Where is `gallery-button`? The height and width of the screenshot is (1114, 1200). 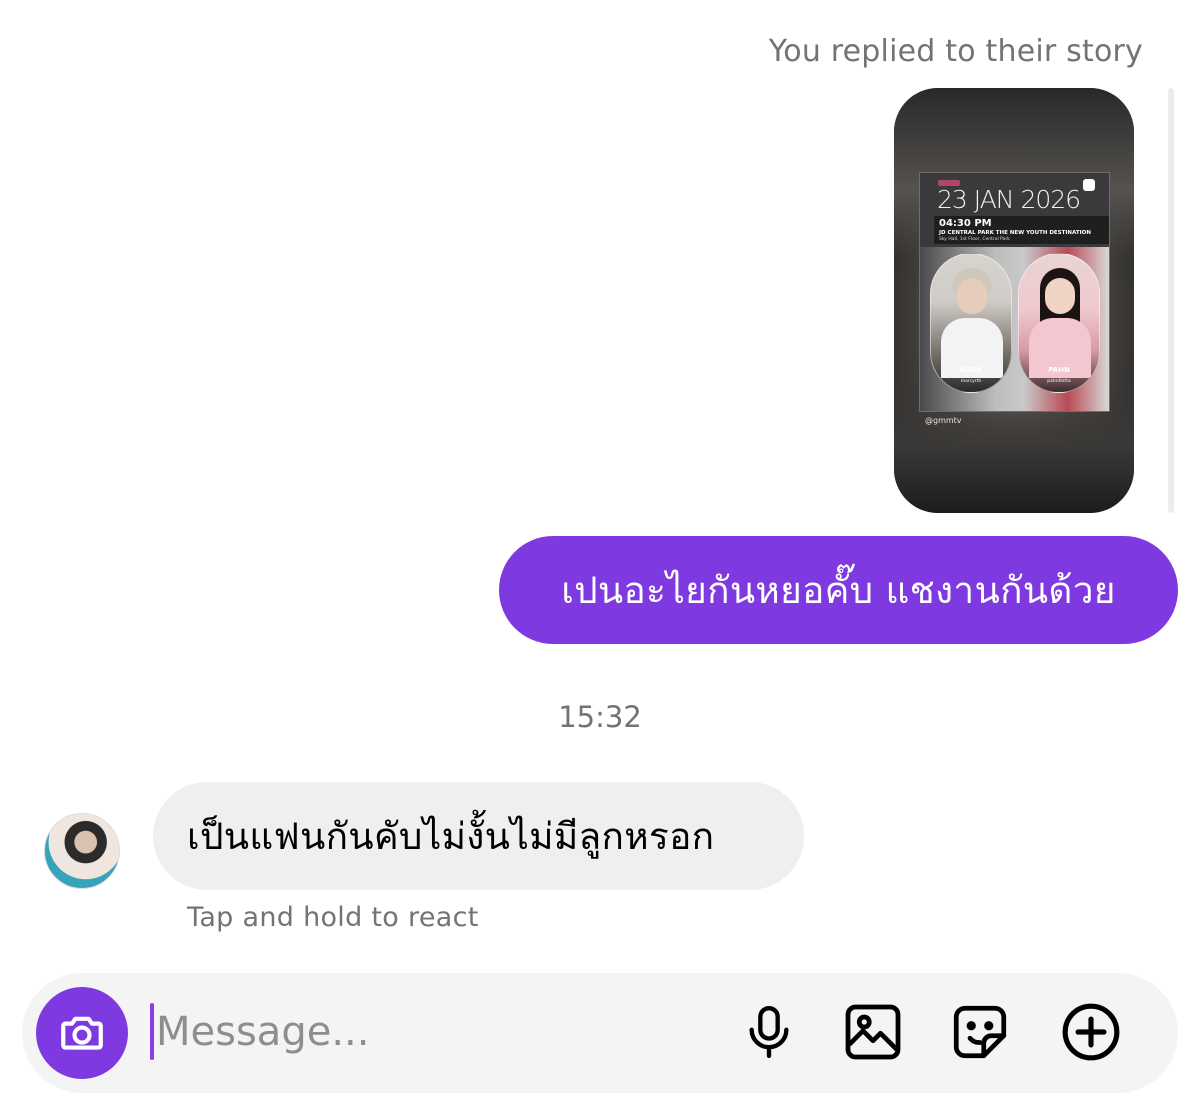 gallery-button is located at coordinates (873, 1032).